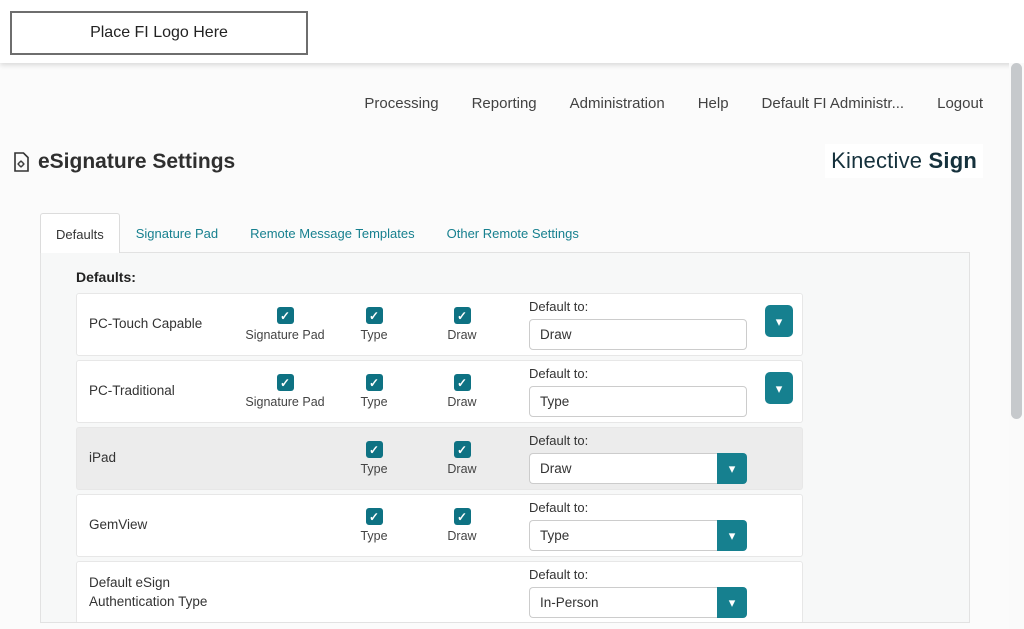  What do you see at coordinates (952, 160) in the screenshot?
I see `brand-product: Sign` at bounding box center [952, 160].